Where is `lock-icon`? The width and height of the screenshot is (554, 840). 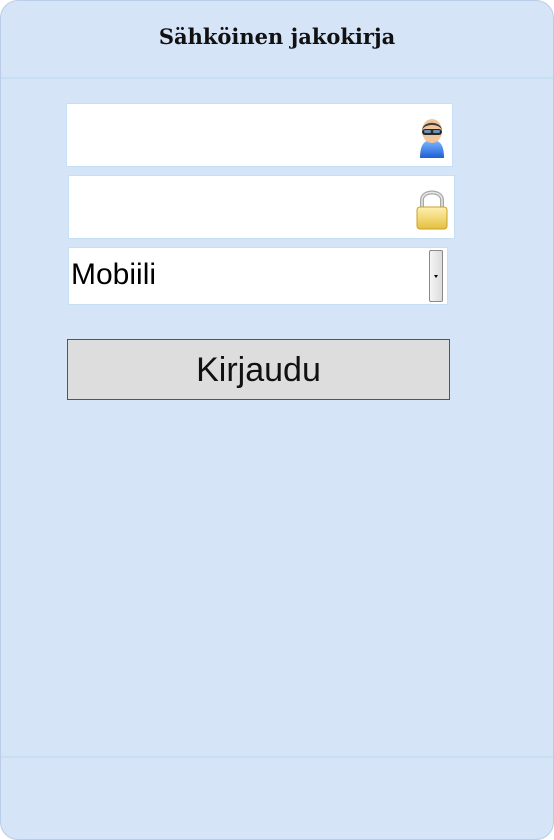
lock-icon is located at coordinates (432, 210).